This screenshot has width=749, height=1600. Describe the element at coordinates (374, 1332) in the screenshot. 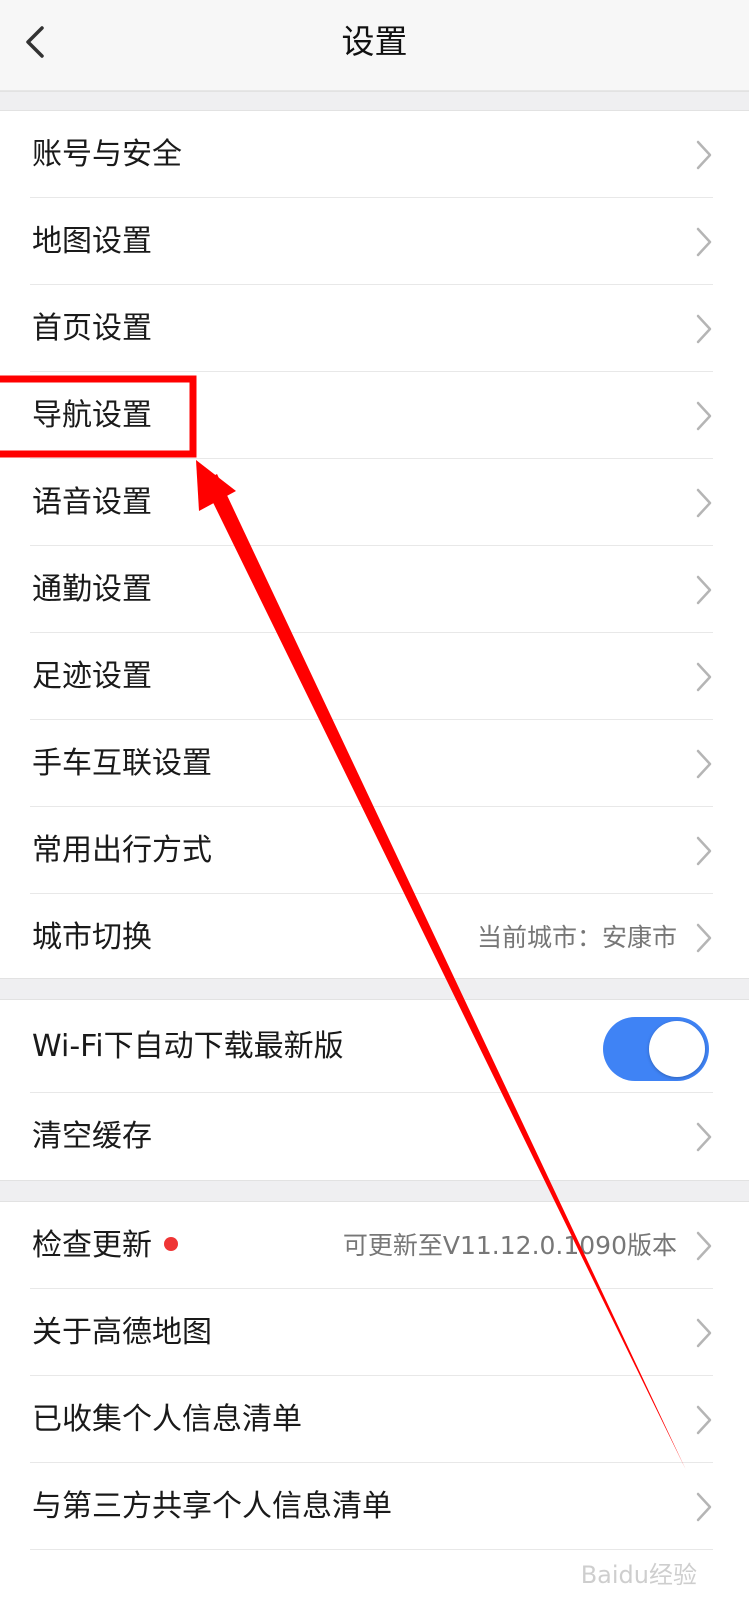

I see `settings-item-about: 关于高德地图` at that location.